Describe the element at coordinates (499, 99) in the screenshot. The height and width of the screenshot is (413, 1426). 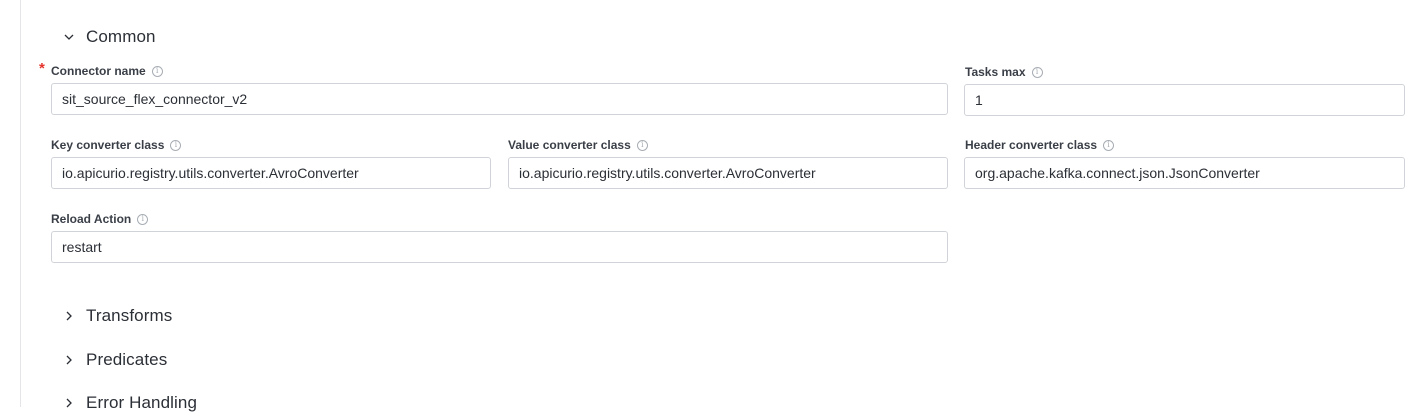
I see `connector-name-input: sit_source_flex_connector_v2` at that location.